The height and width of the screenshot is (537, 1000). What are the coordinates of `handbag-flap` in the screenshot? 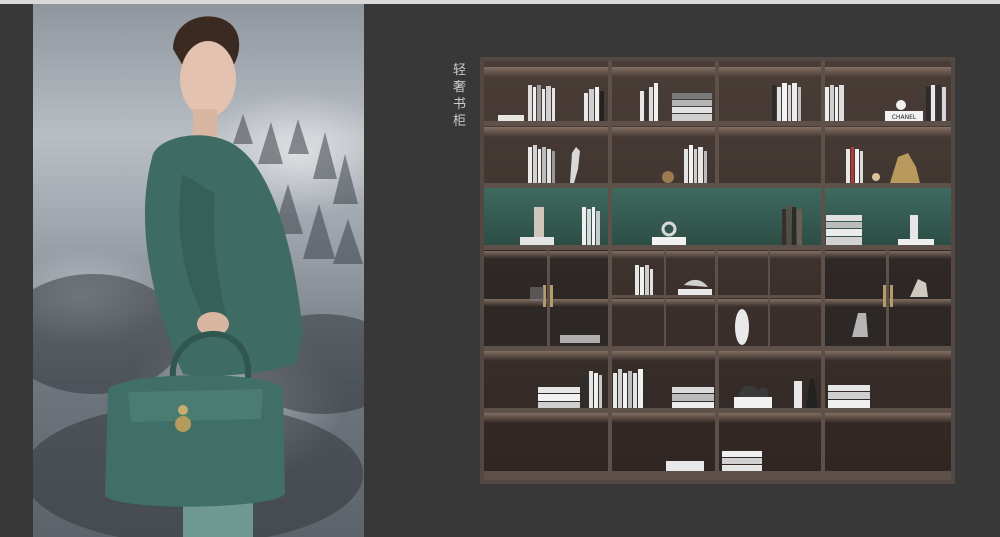 It's located at (195, 405).